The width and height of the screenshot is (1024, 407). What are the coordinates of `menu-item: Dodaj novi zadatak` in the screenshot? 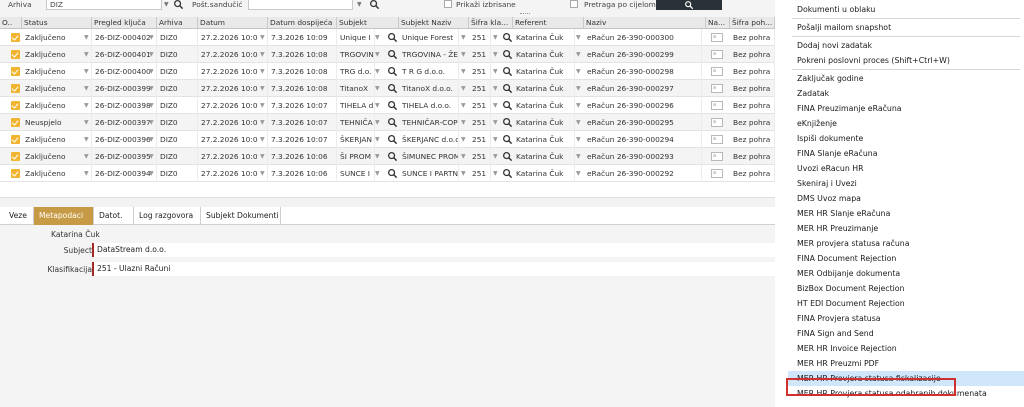 It's located at (906, 45).